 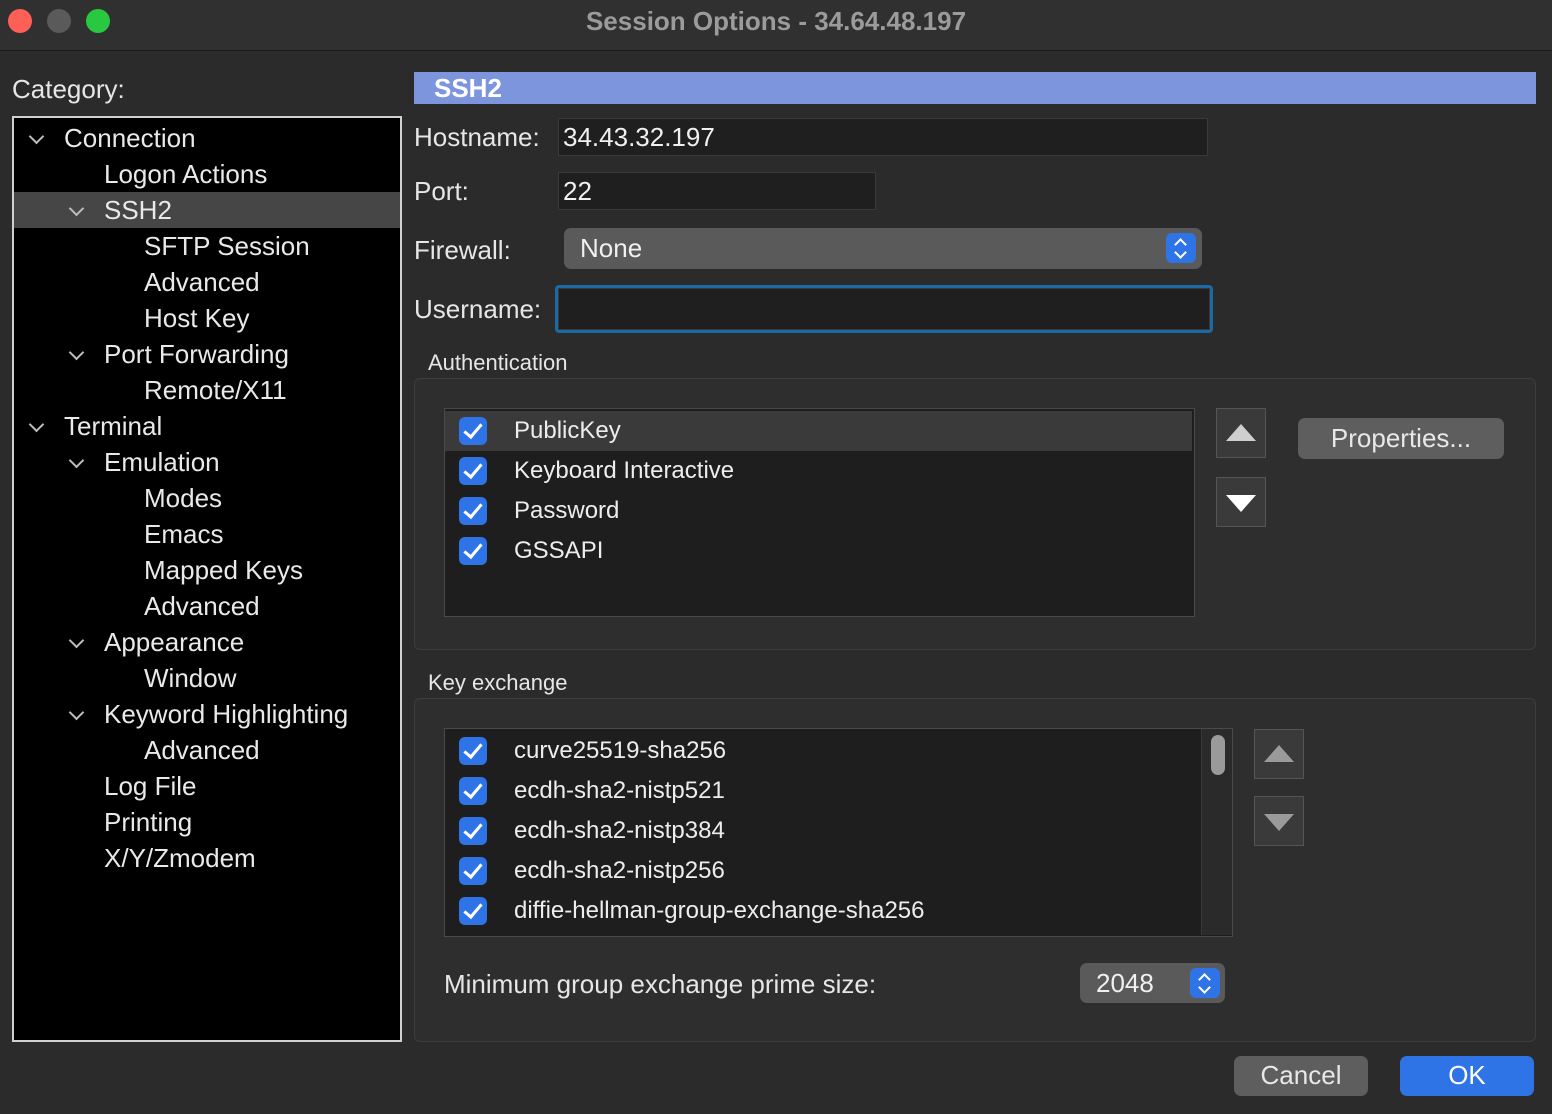 What do you see at coordinates (207, 318) in the screenshot?
I see `category-item: Host Key` at bounding box center [207, 318].